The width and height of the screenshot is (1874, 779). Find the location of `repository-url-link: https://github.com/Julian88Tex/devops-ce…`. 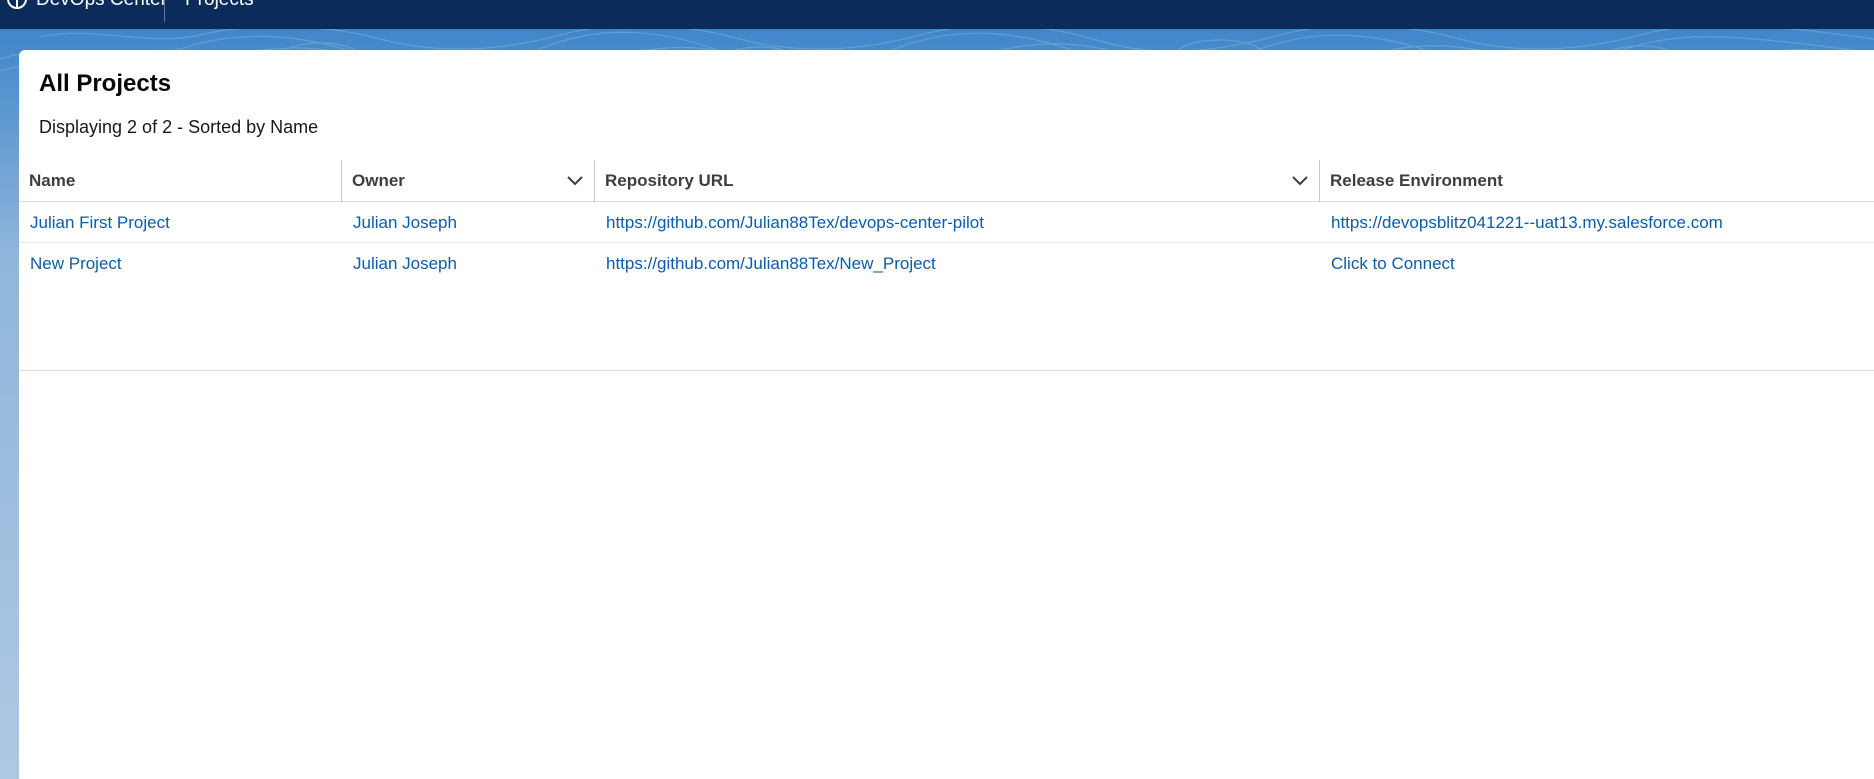

repository-url-link: https://github.com/Julian88Tex/devops-ce… is located at coordinates (795, 222).